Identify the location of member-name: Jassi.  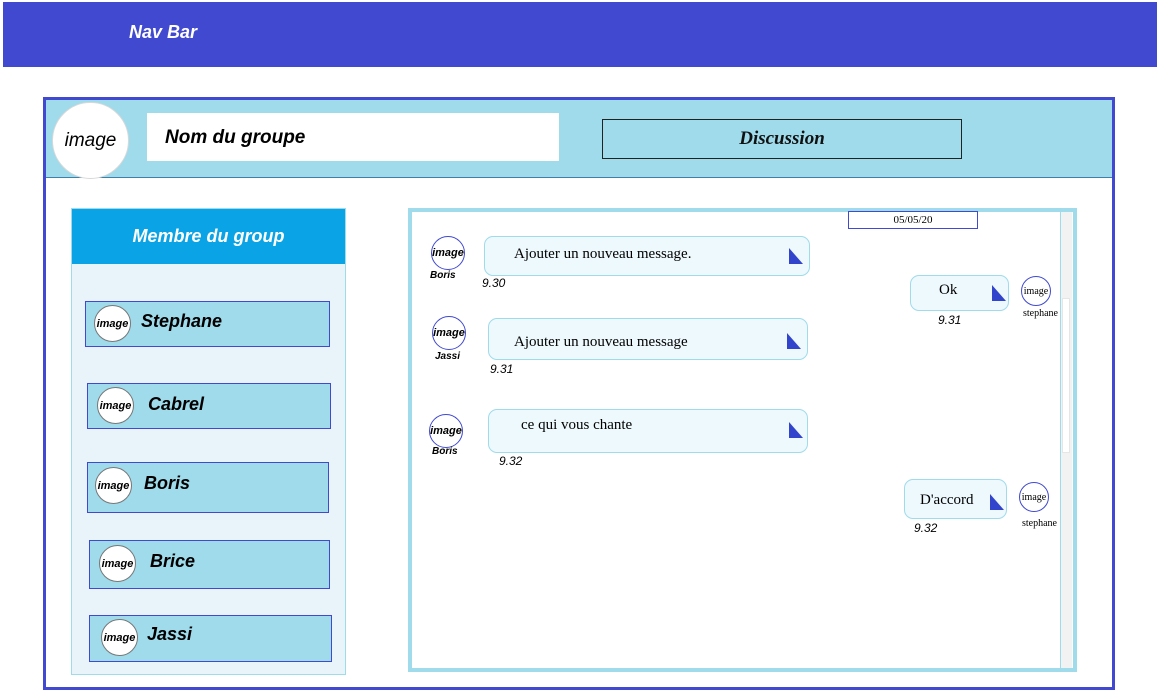
(170, 634).